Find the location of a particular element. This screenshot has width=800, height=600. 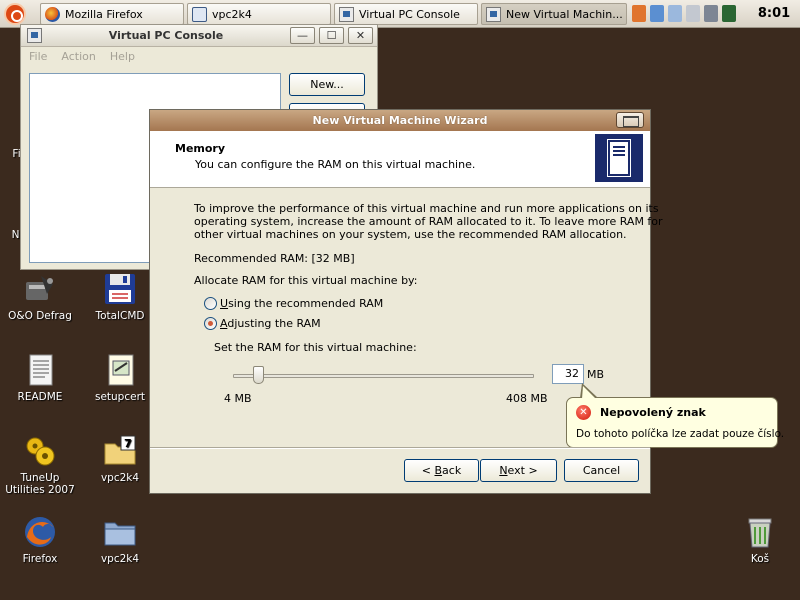

task-virtual-pc-console: Virtual PC Console is located at coordinates (406, 14).